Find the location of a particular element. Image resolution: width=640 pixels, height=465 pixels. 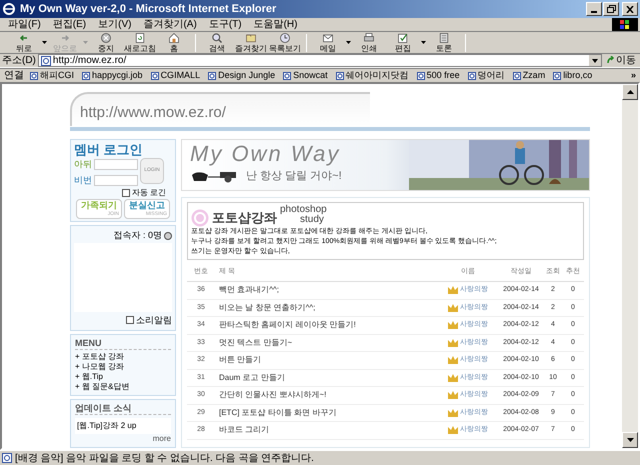

restore-button is located at coordinates (611, 9).